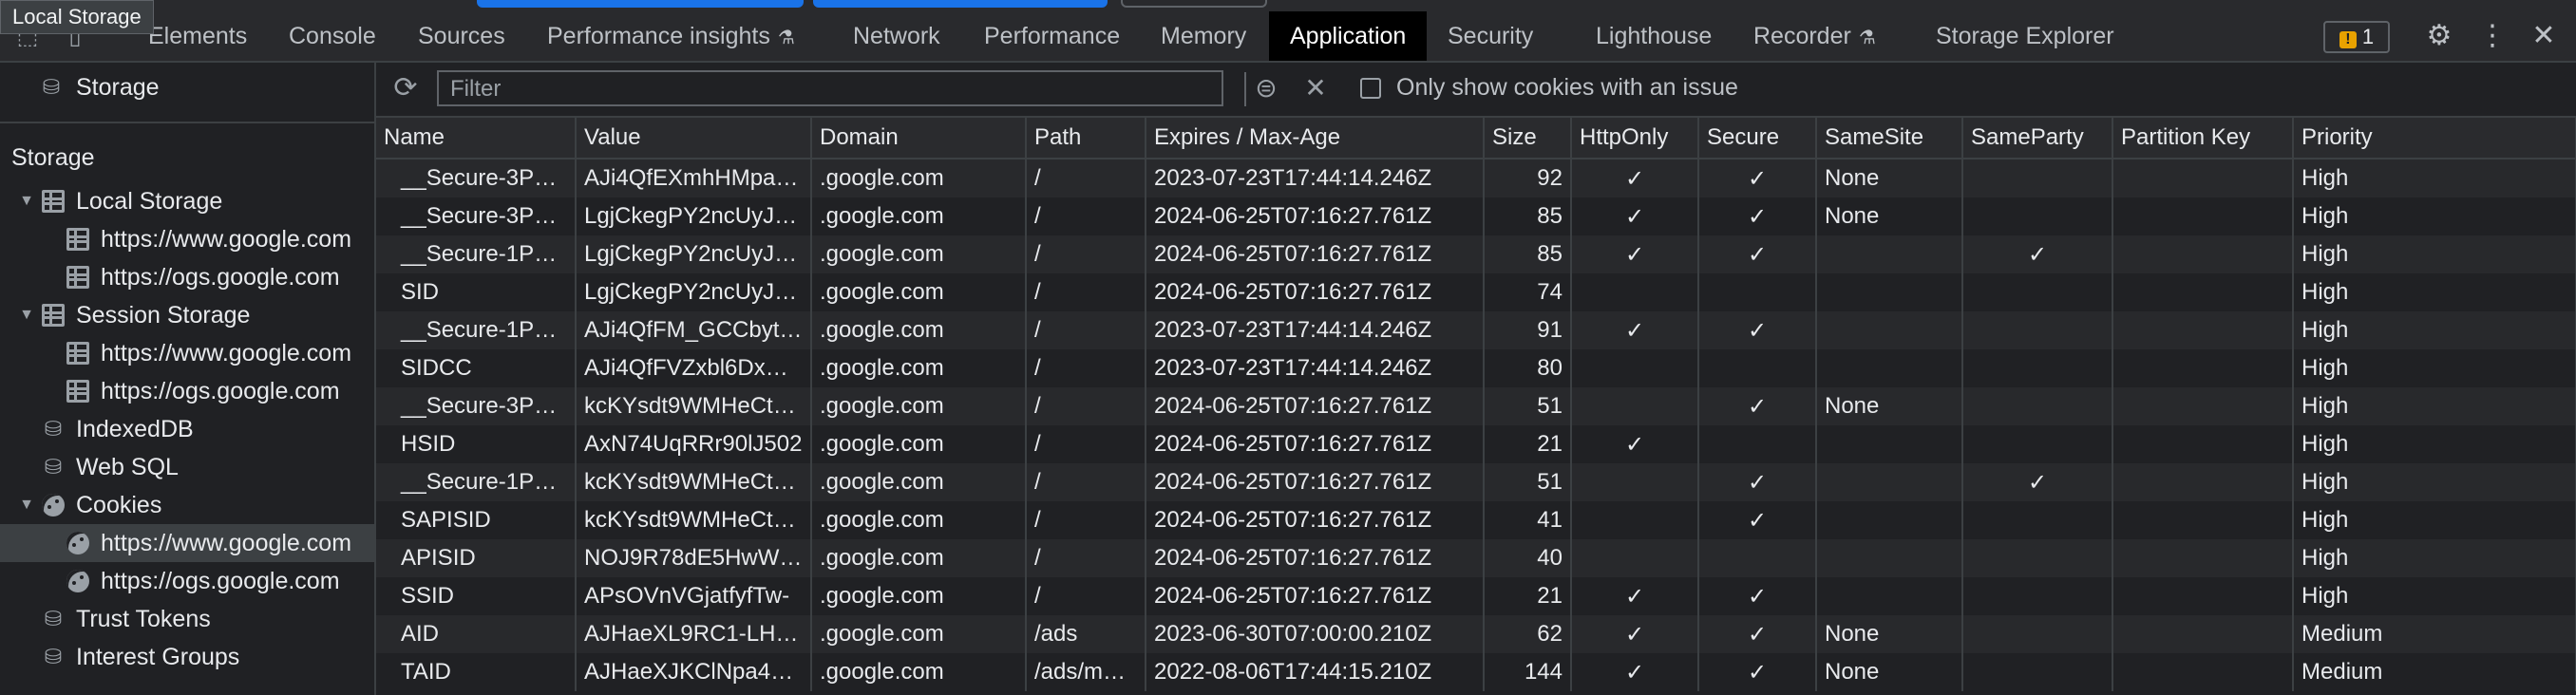 The image size is (2576, 695). I want to click on sidebar-item-session-storage: ▼ Session Storage, so click(187, 315).